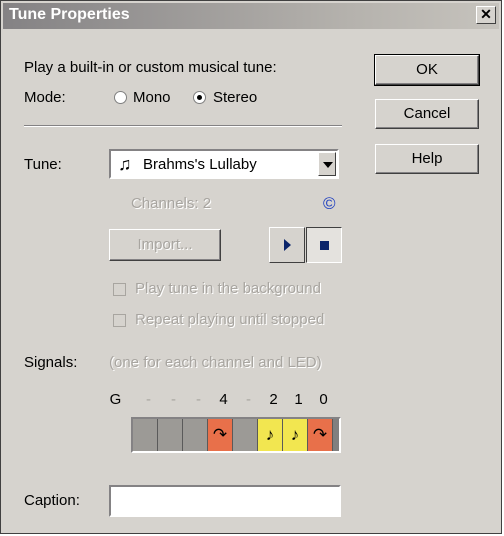 Image resolution: width=504 pixels, height=536 pixels. Describe the element at coordinates (183, 126) in the screenshot. I see `separator` at that location.